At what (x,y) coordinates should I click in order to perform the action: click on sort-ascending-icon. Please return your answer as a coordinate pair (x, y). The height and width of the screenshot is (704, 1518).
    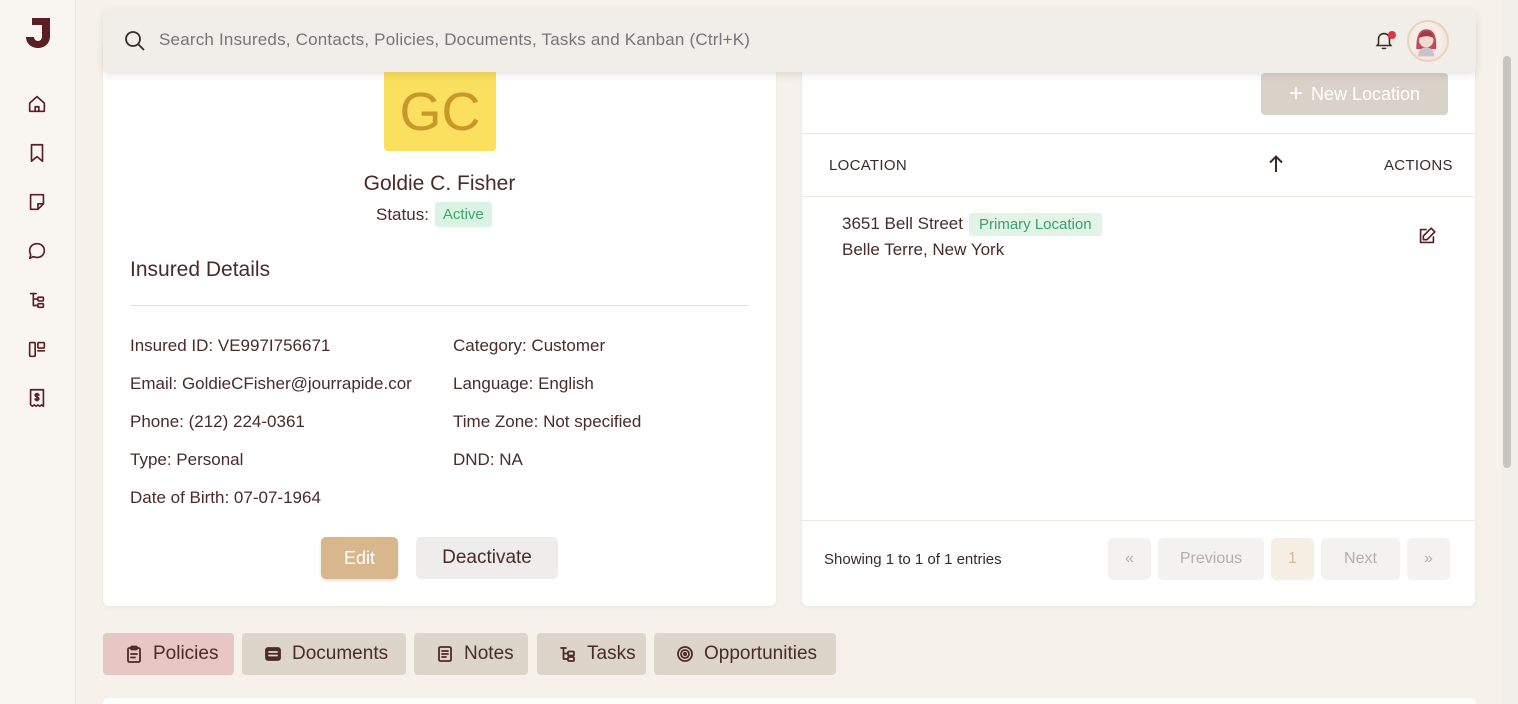
    Looking at the image, I should click on (1277, 164).